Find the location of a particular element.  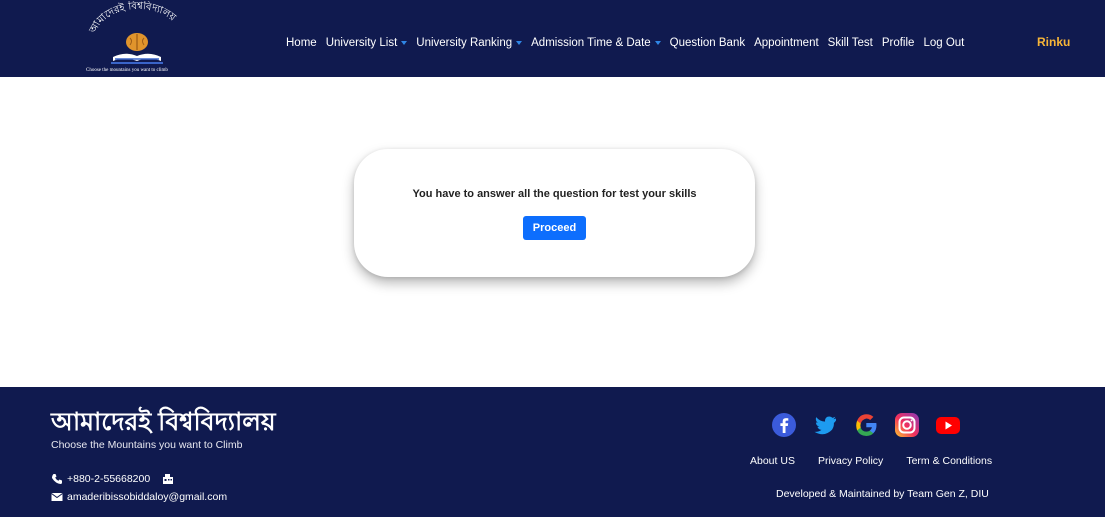

nav-log-out: Log Out is located at coordinates (943, 43).